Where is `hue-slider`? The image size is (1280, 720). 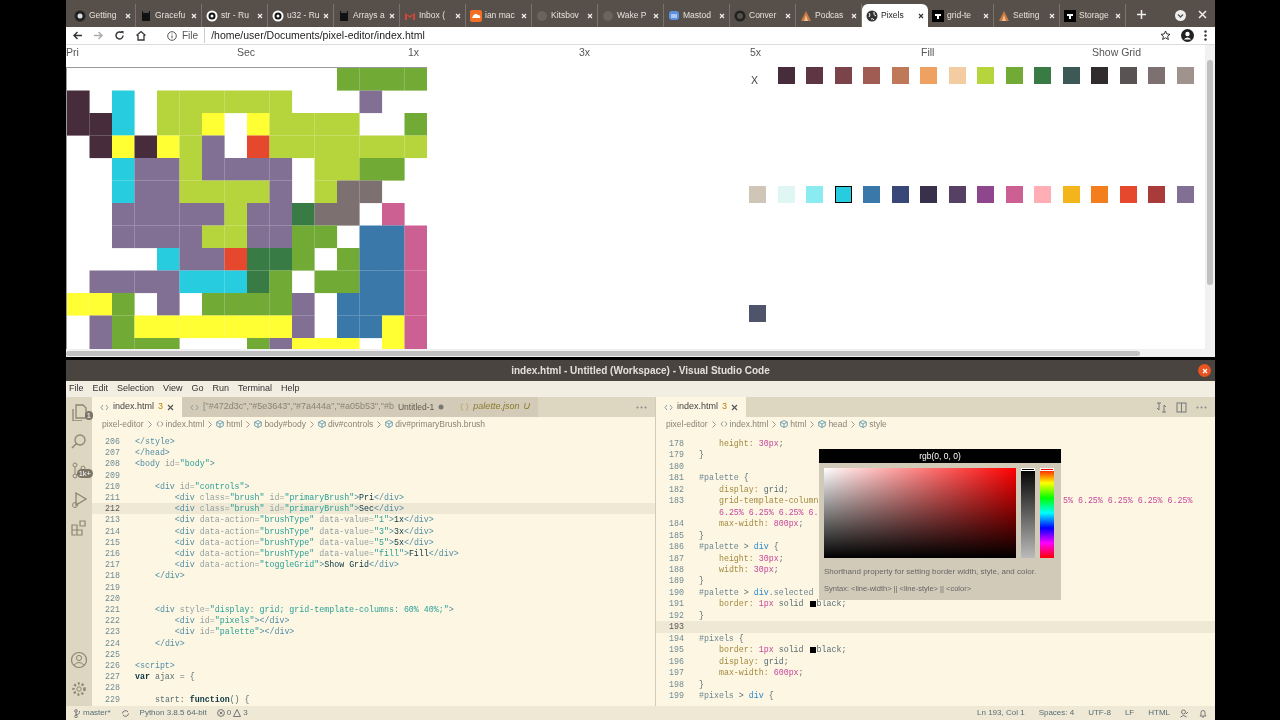 hue-slider is located at coordinates (1047, 513).